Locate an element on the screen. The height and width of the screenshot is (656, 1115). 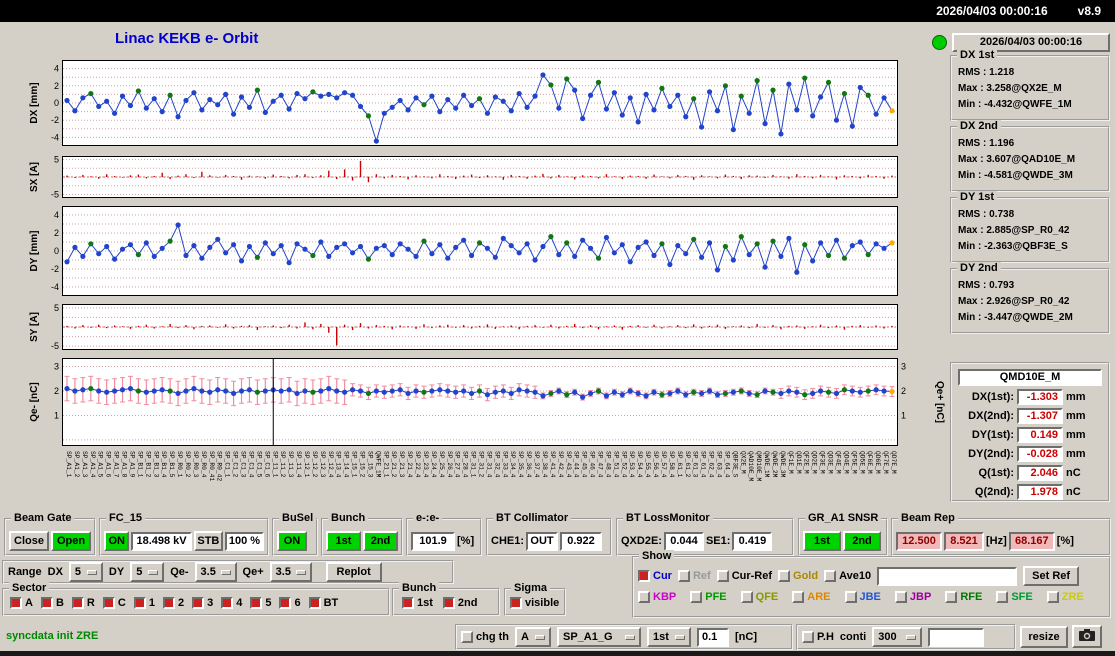
svg-text: SP_A1_2 is located at coordinates (76, 464).